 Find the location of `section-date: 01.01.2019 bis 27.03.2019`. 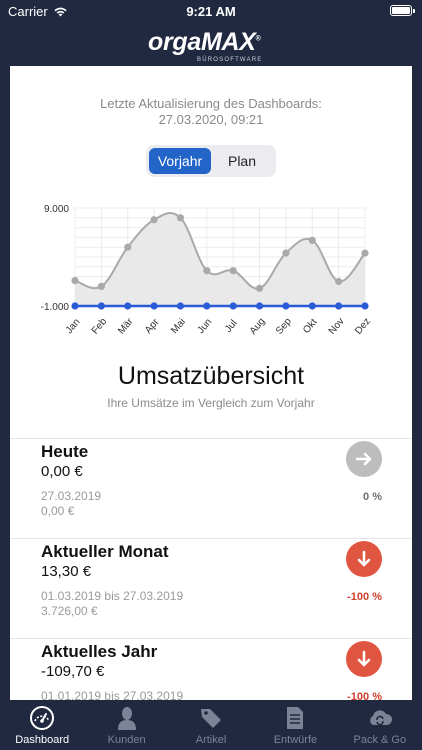

section-date: 01.01.2019 bis 27.03.2019 is located at coordinates (112, 694).